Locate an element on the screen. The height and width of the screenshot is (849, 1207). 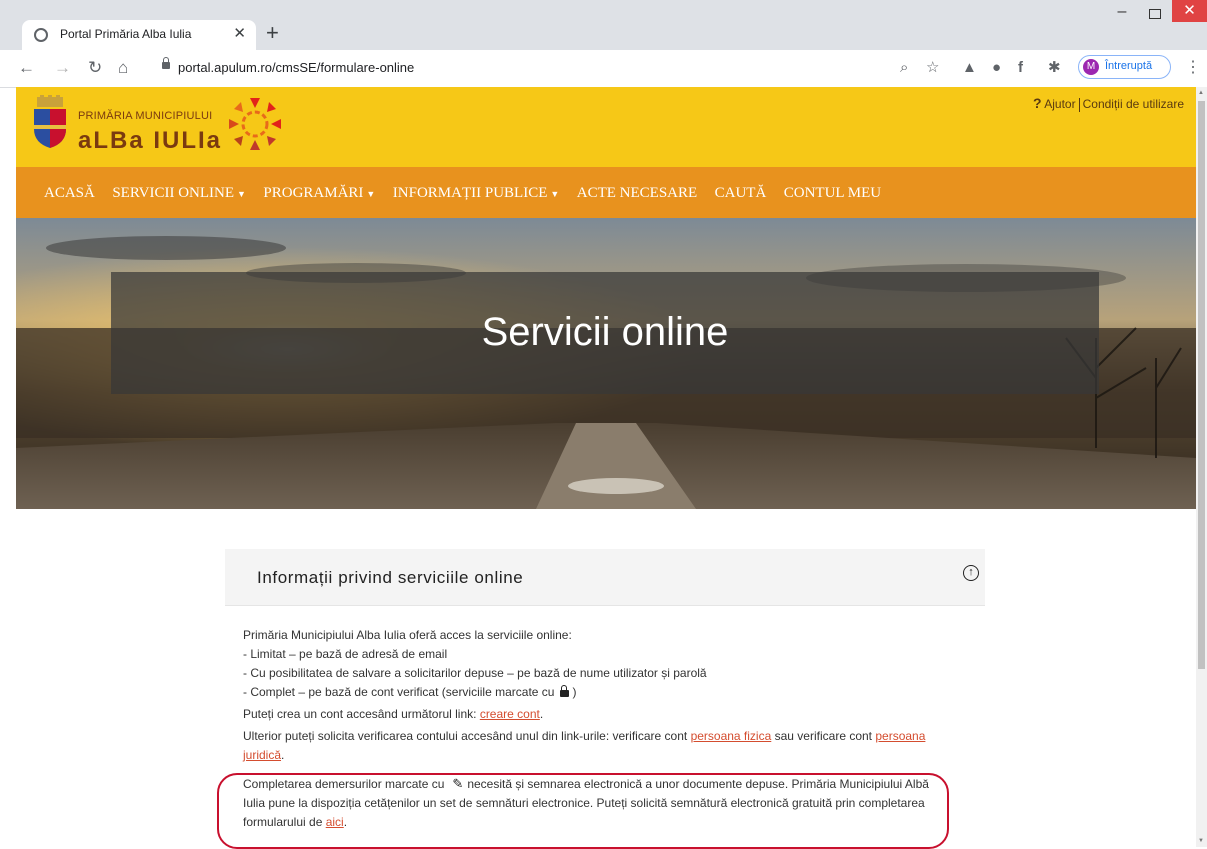
extensions-puzzle-icon: ✱ is located at coordinates (1054, 68).